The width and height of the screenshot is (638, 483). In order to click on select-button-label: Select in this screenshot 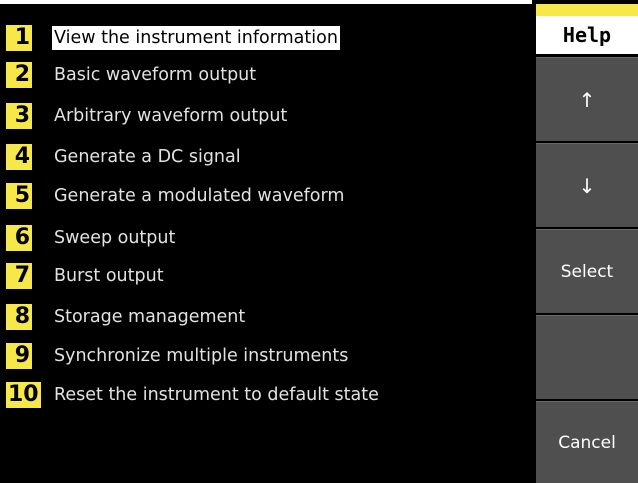, I will do `click(587, 271)`.